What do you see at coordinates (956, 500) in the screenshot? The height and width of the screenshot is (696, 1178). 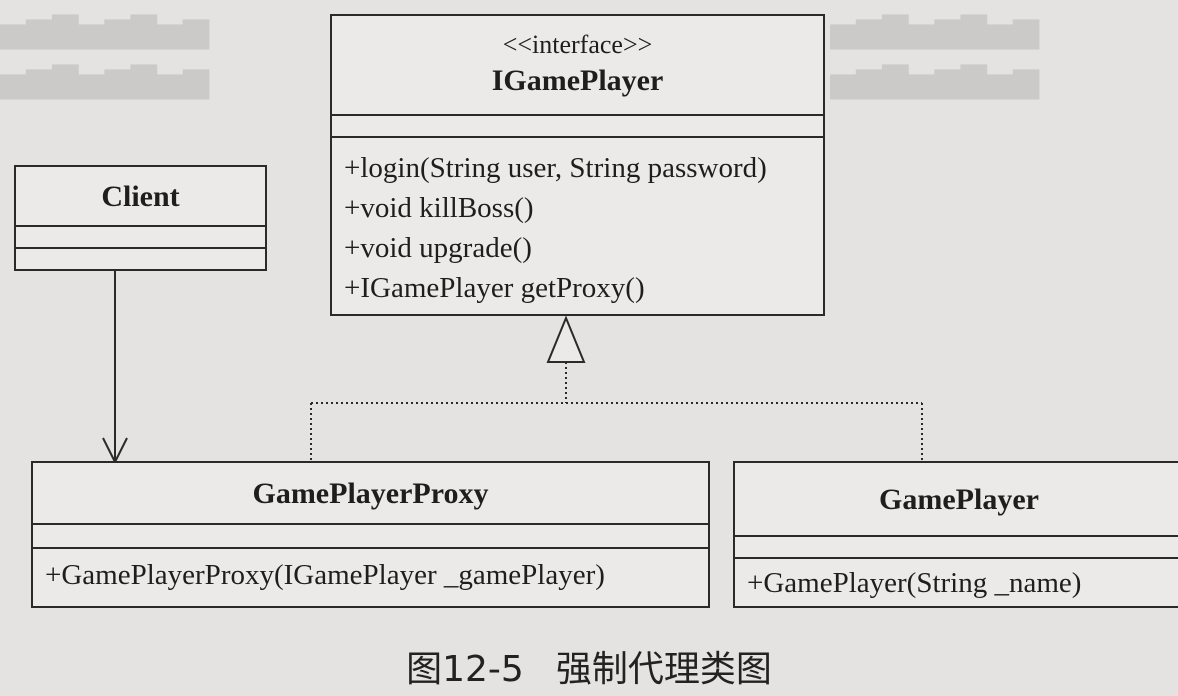 I see `player-name: GamePlayer` at bounding box center [956, 500].